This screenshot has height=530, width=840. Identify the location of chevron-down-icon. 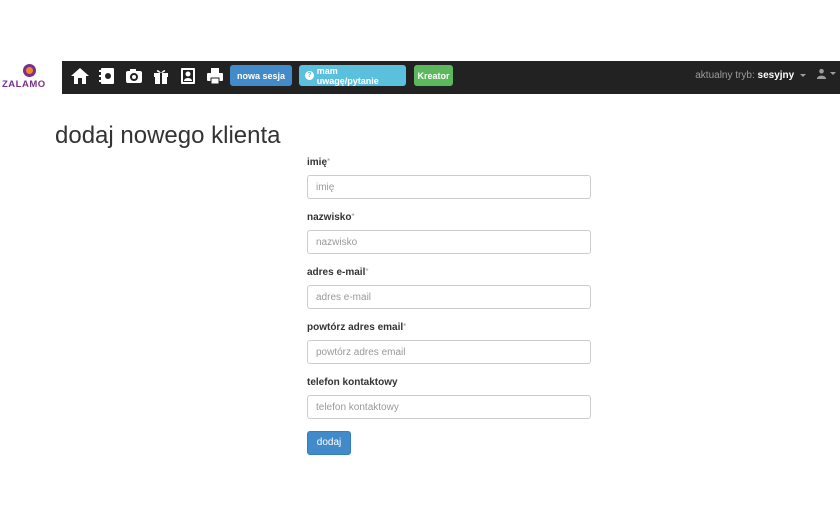
(803, 75).